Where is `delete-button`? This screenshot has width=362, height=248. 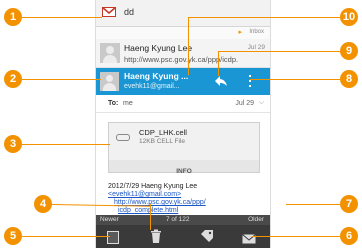
delete-button is located at coordinates (156, 236).